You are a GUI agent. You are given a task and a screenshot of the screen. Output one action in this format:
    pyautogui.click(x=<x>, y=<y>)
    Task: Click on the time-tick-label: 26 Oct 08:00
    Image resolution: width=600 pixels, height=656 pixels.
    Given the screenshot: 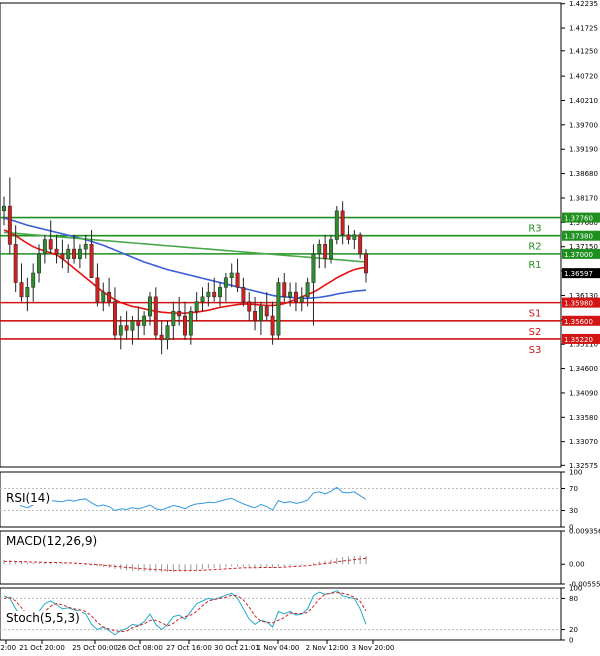 What is the action you would take?
    pyautogui.click(x=140, y=648)
    